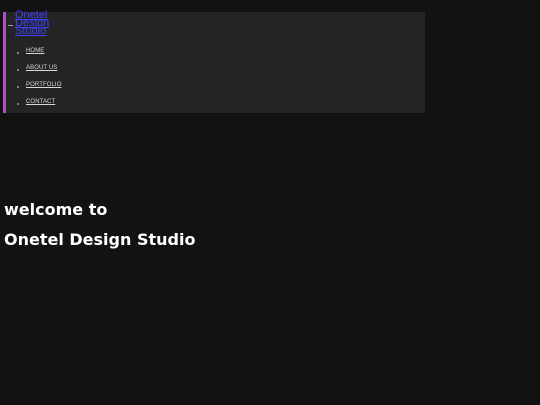 The width and height of the screenshot is (540, 405). What do you see at coordinates (10, 26) in the screenshot?
I see `broken-image-icon` at bounding box center [10, 26].